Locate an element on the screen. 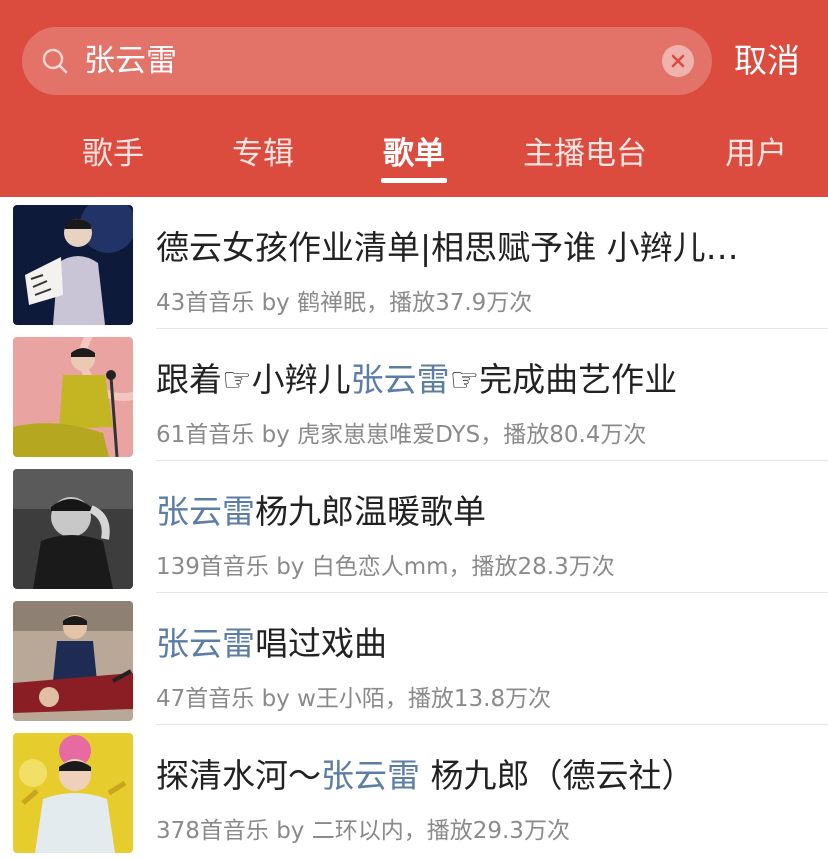 The image size is (828, 859). tab-users: 用户 is located at coordinates (756, 150).